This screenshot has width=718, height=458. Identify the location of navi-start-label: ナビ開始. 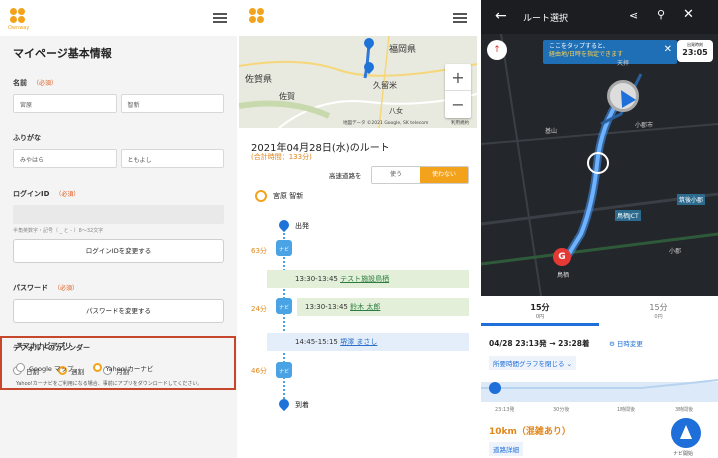
(683, 454).